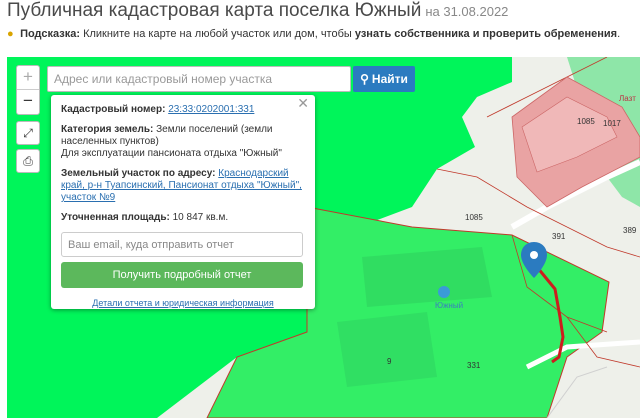 The height and width of the screenshot is (418, 640). Describe the element at coordinates (113, 109) in the screenshot. I see `cadastral-label: Кадастровый номер:` at that location.